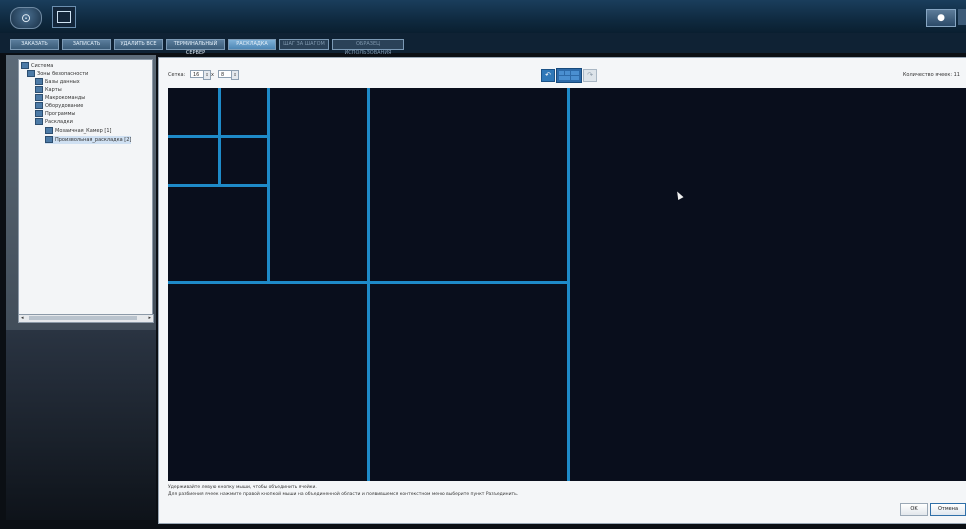 The height and width of the screenshot is (529, 966). What do you see at coordinates (195, 47) in the screenshot?
I see `tab-terminal-server: ТЕРМИНАЛЬНЫЙ СЕРВЕР` at bounding box center [195, 47].